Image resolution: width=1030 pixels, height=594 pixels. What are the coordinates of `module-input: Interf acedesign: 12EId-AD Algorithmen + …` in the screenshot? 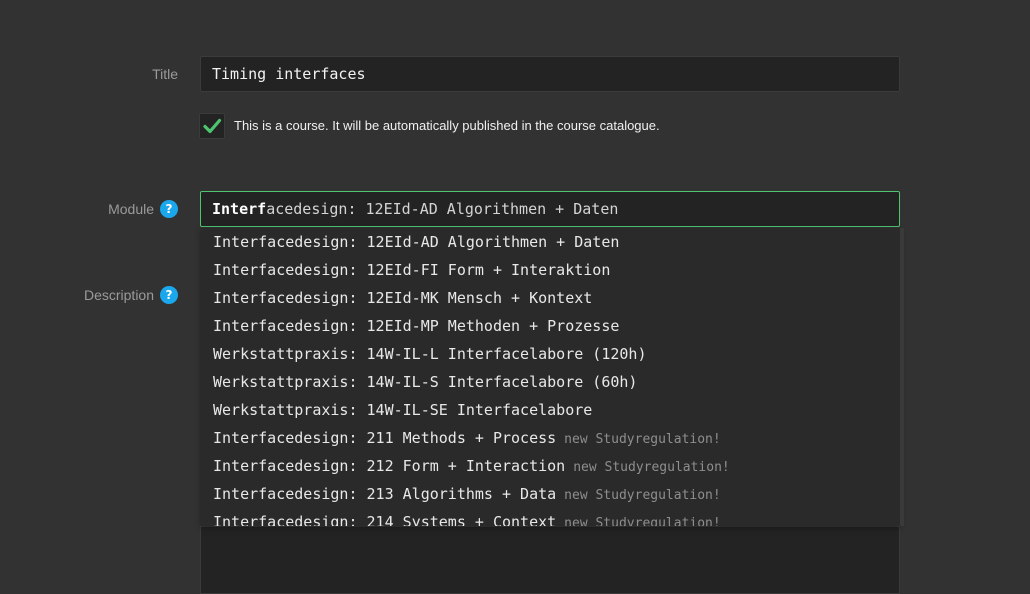 It's located at (550, 209).